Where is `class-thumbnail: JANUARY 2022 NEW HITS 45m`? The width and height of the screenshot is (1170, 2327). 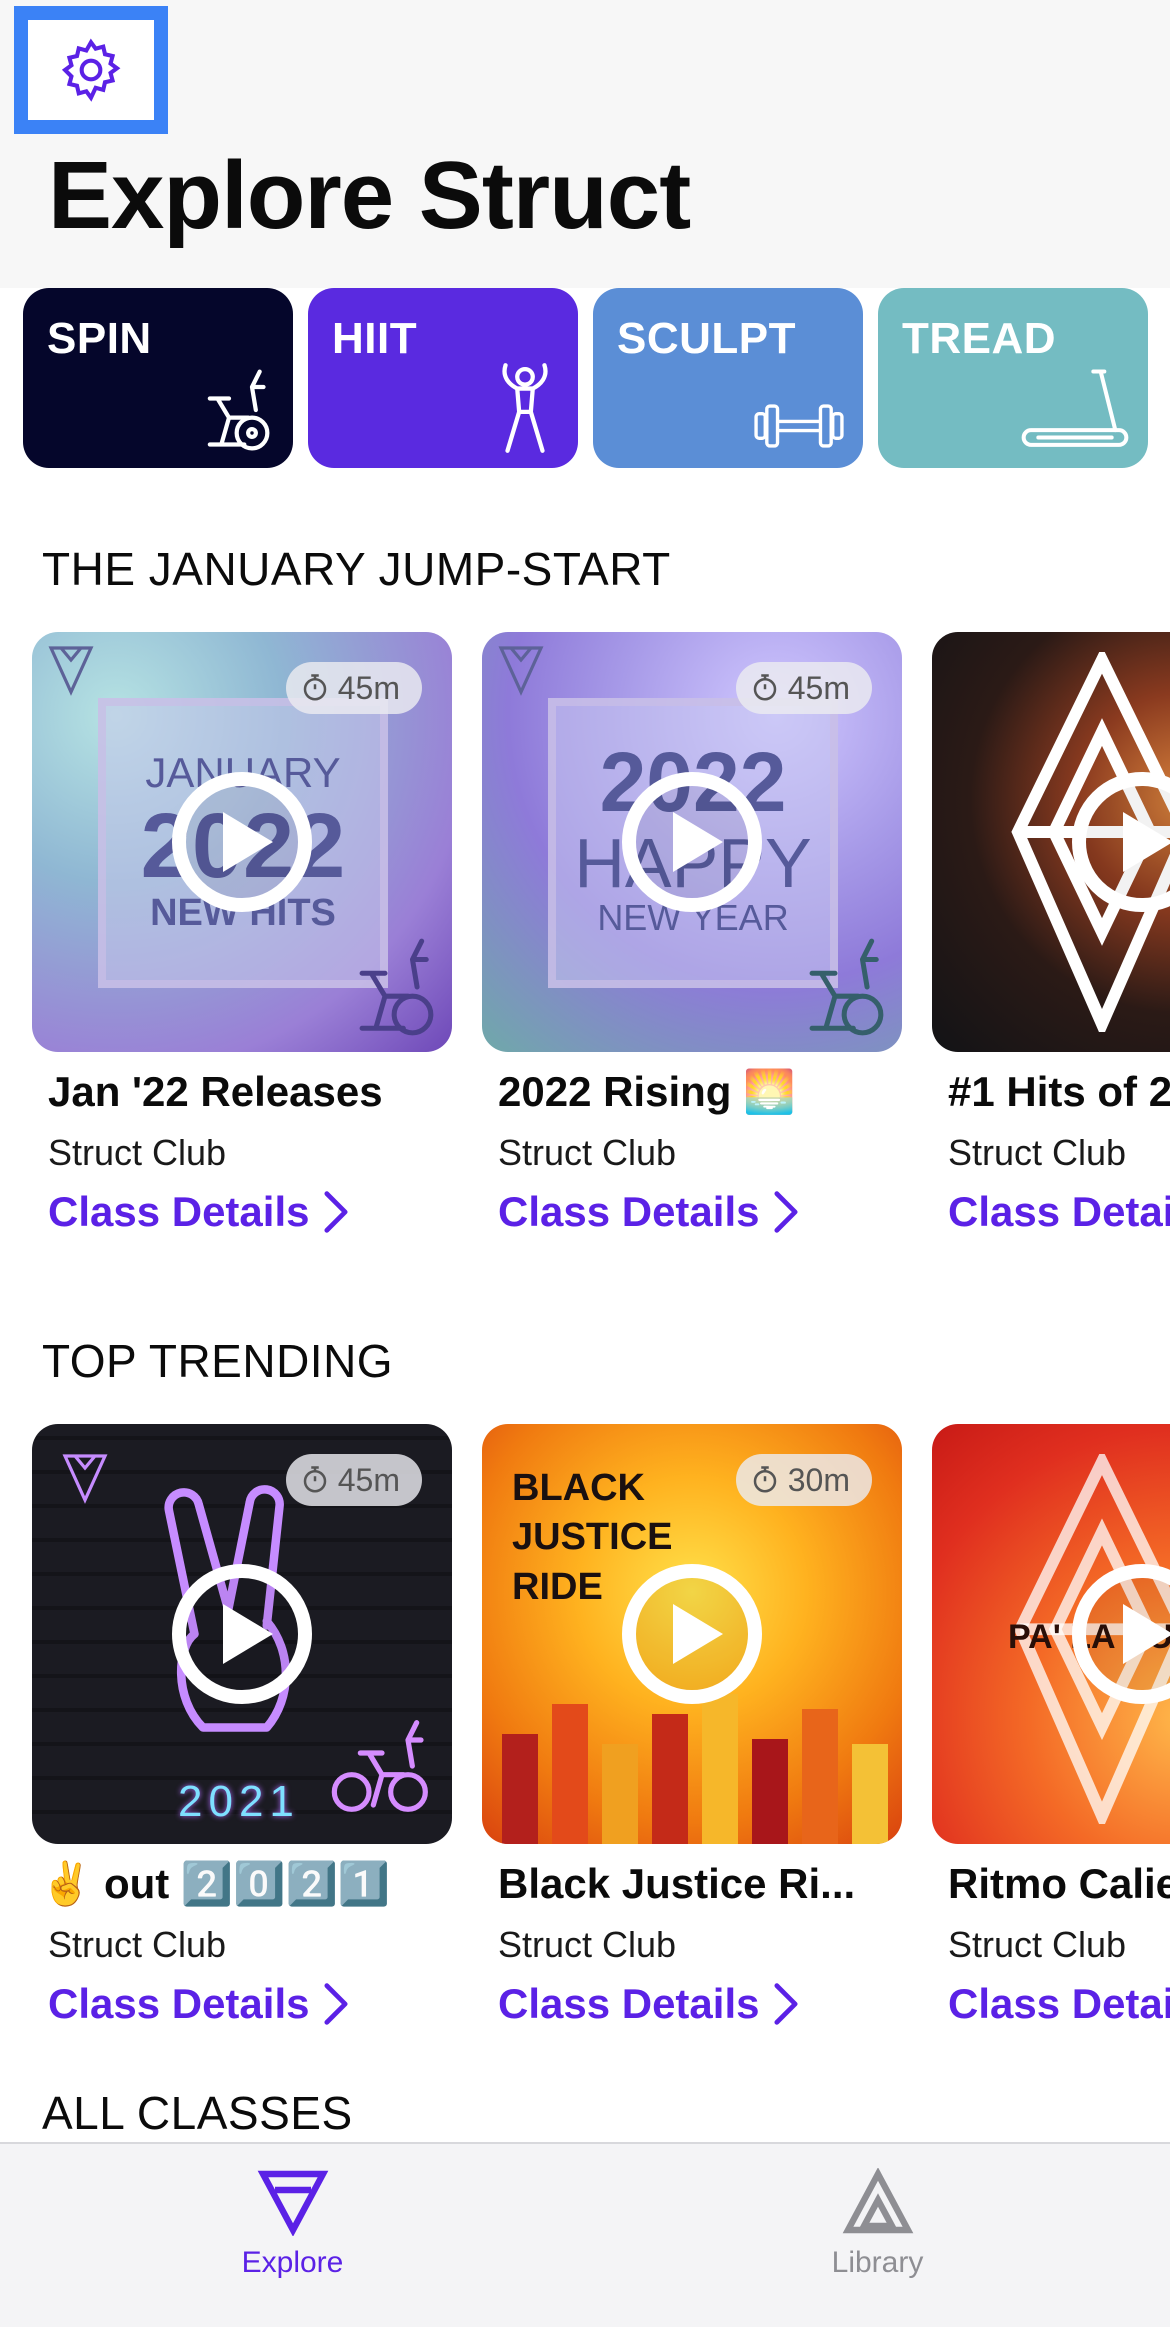
class-thumbnail: JANUARY 2022 NEW HITS 45m is located at coordinates (242, 842).